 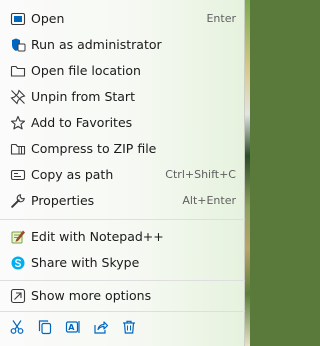 I want to click on folder-icon, so click(x=18, y=71).